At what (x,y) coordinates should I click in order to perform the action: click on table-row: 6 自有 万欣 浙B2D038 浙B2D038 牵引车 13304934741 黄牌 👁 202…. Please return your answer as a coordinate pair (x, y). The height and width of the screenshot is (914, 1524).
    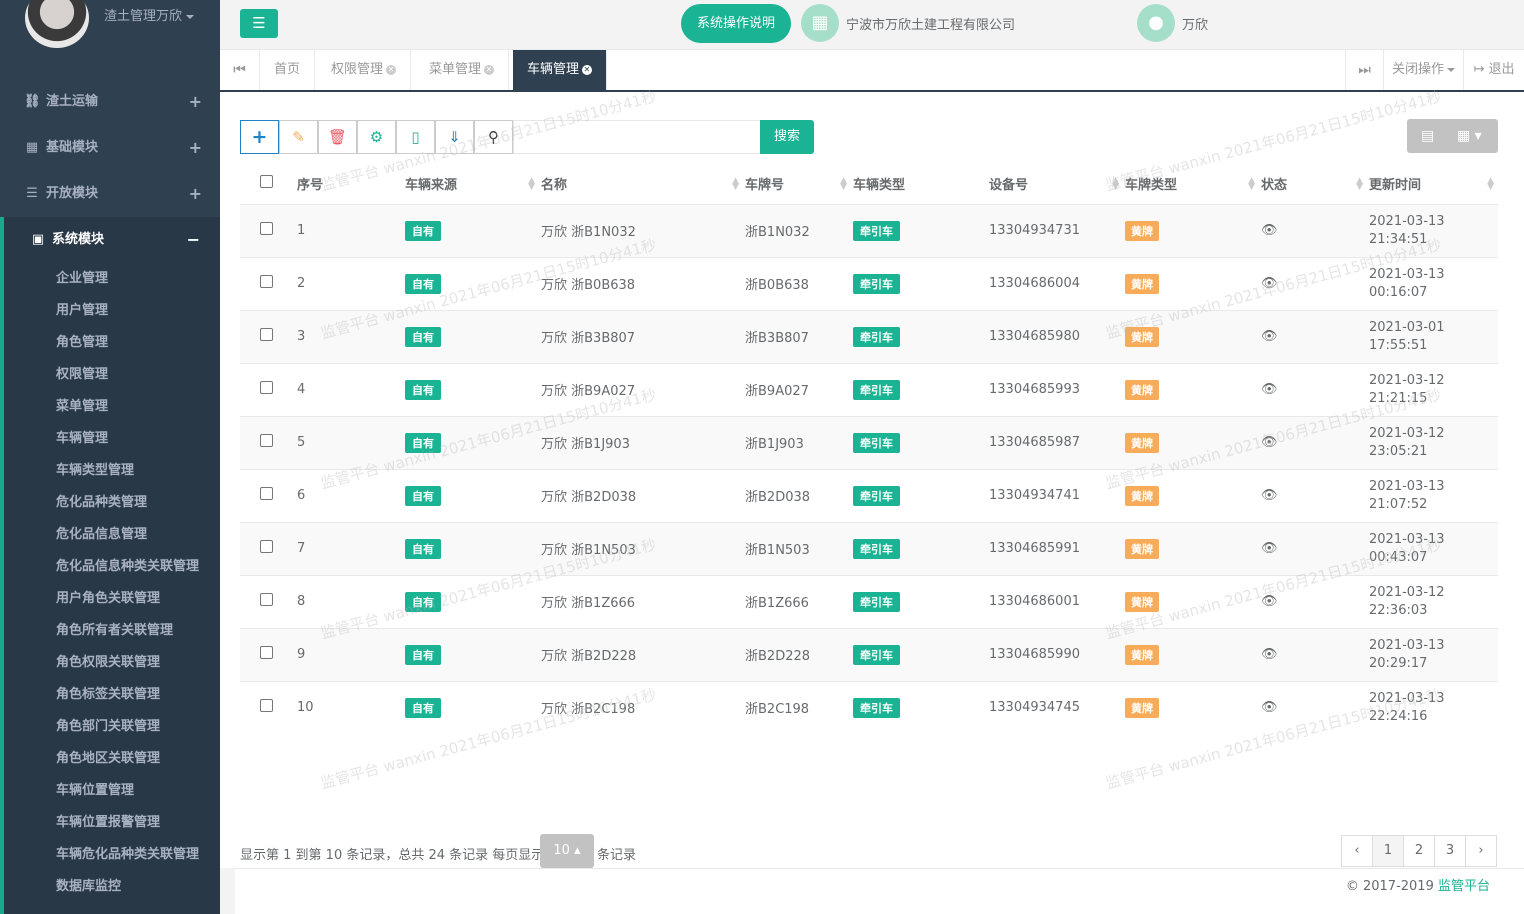
    Looking at the image, I should click on (869, 495).